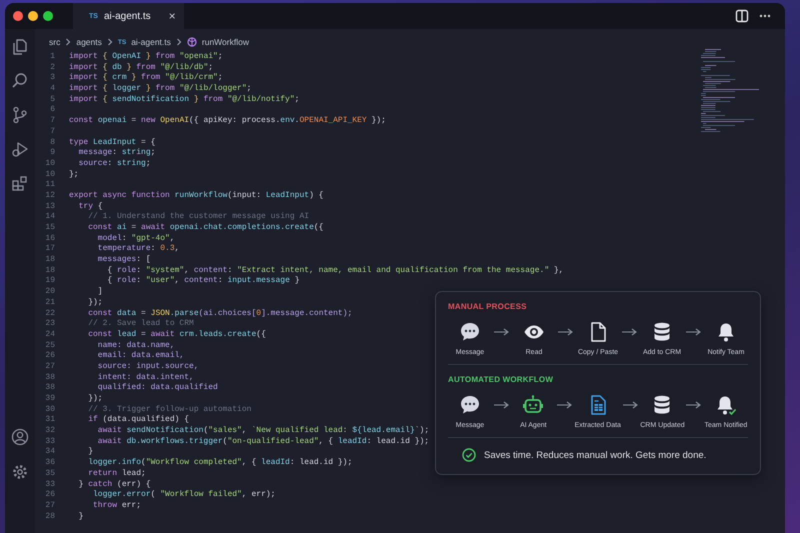  I want to click on line-number: 32, so click(49, 431).